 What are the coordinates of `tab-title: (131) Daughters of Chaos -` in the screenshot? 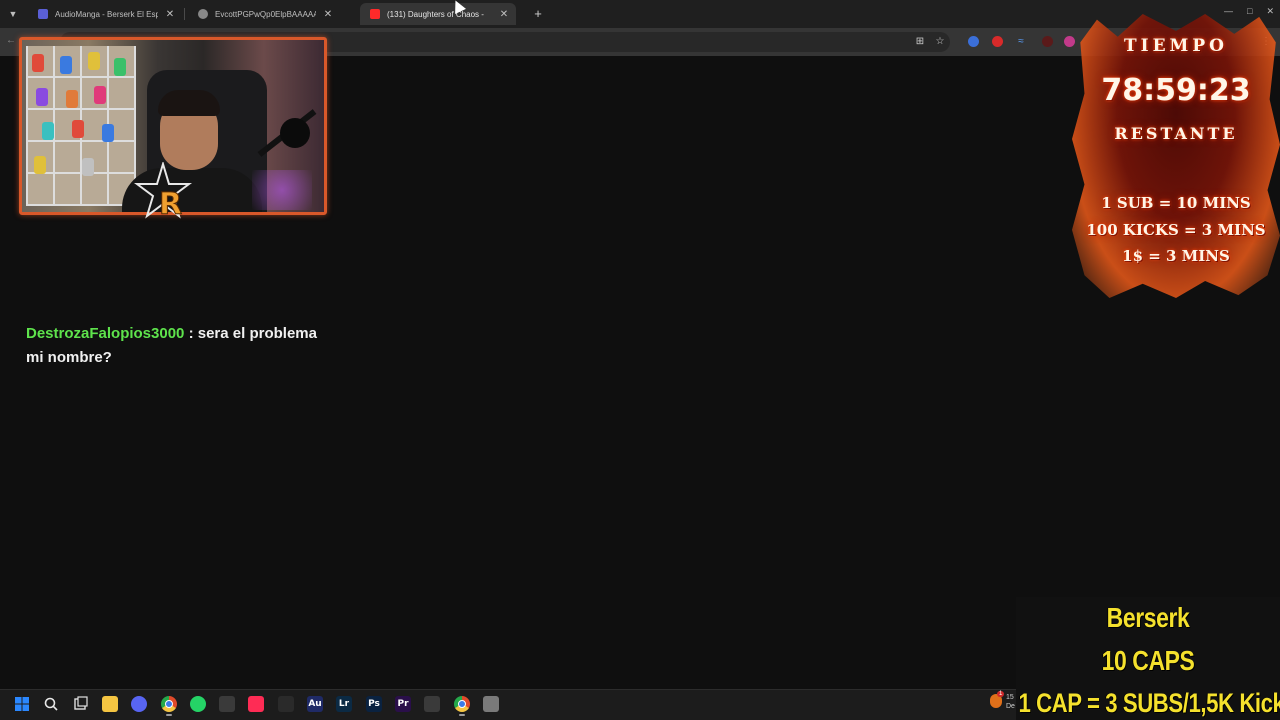 It's located at (435, 14).